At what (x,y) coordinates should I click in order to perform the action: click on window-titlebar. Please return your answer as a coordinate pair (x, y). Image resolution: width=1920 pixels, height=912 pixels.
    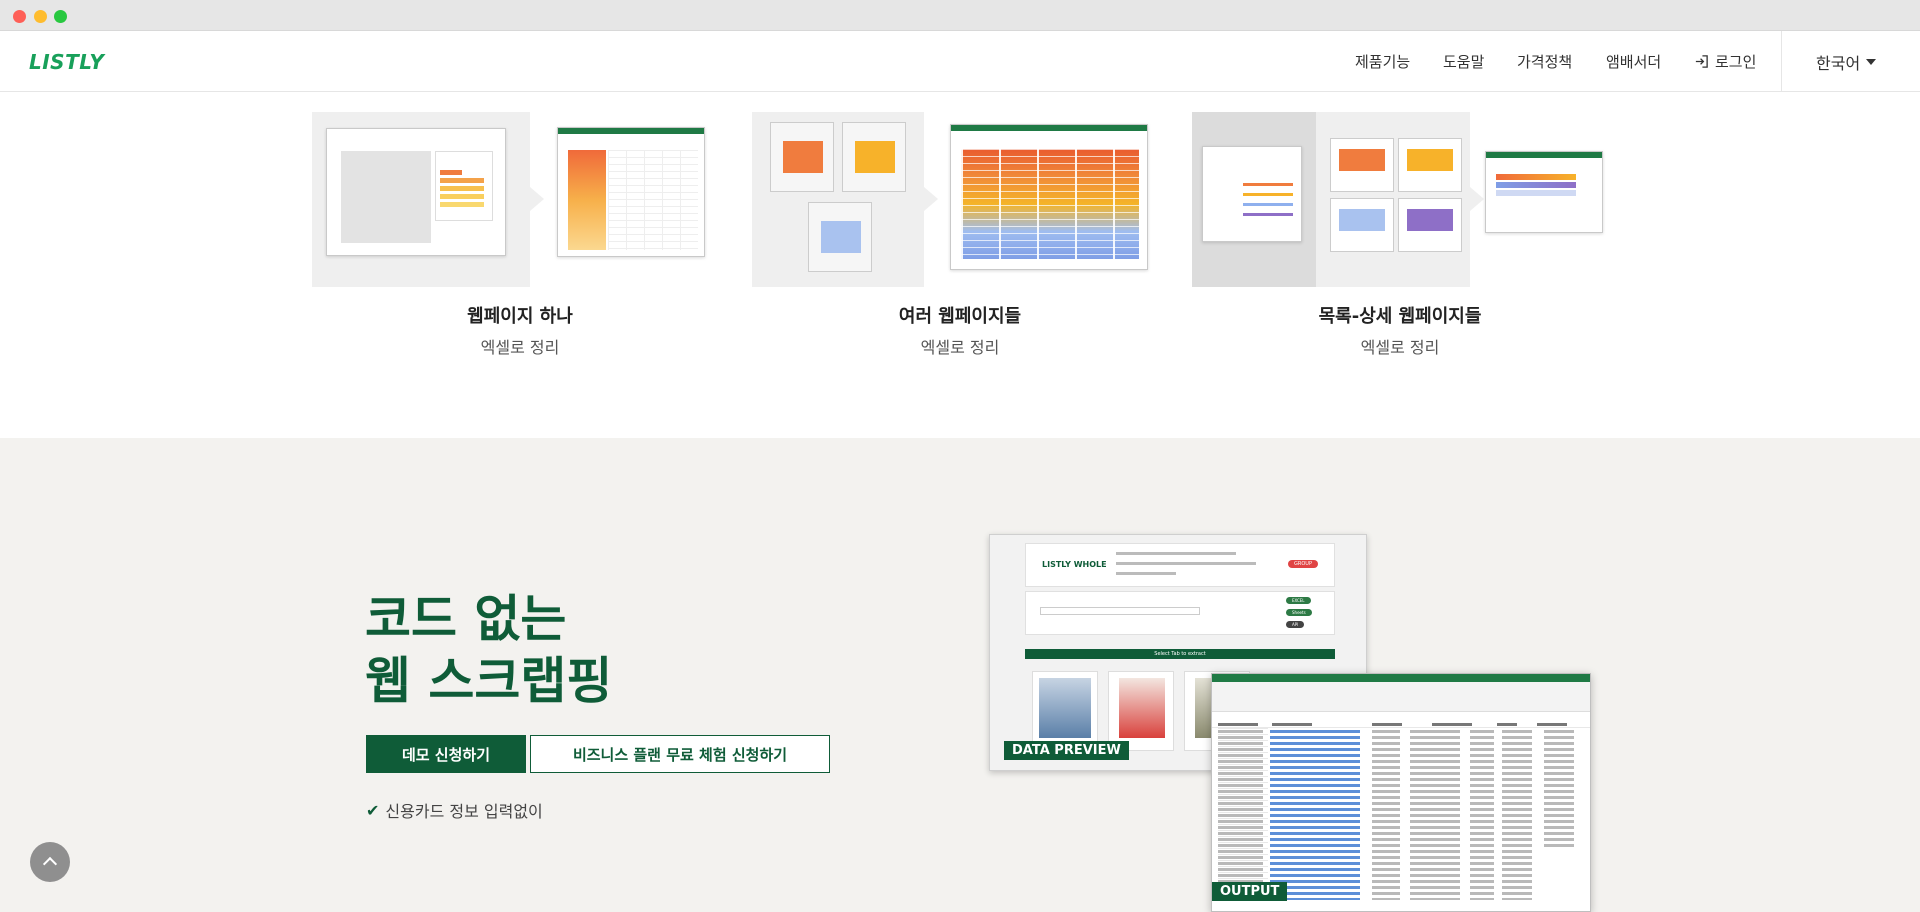
    Looking at the image, I should click on (960, 15).